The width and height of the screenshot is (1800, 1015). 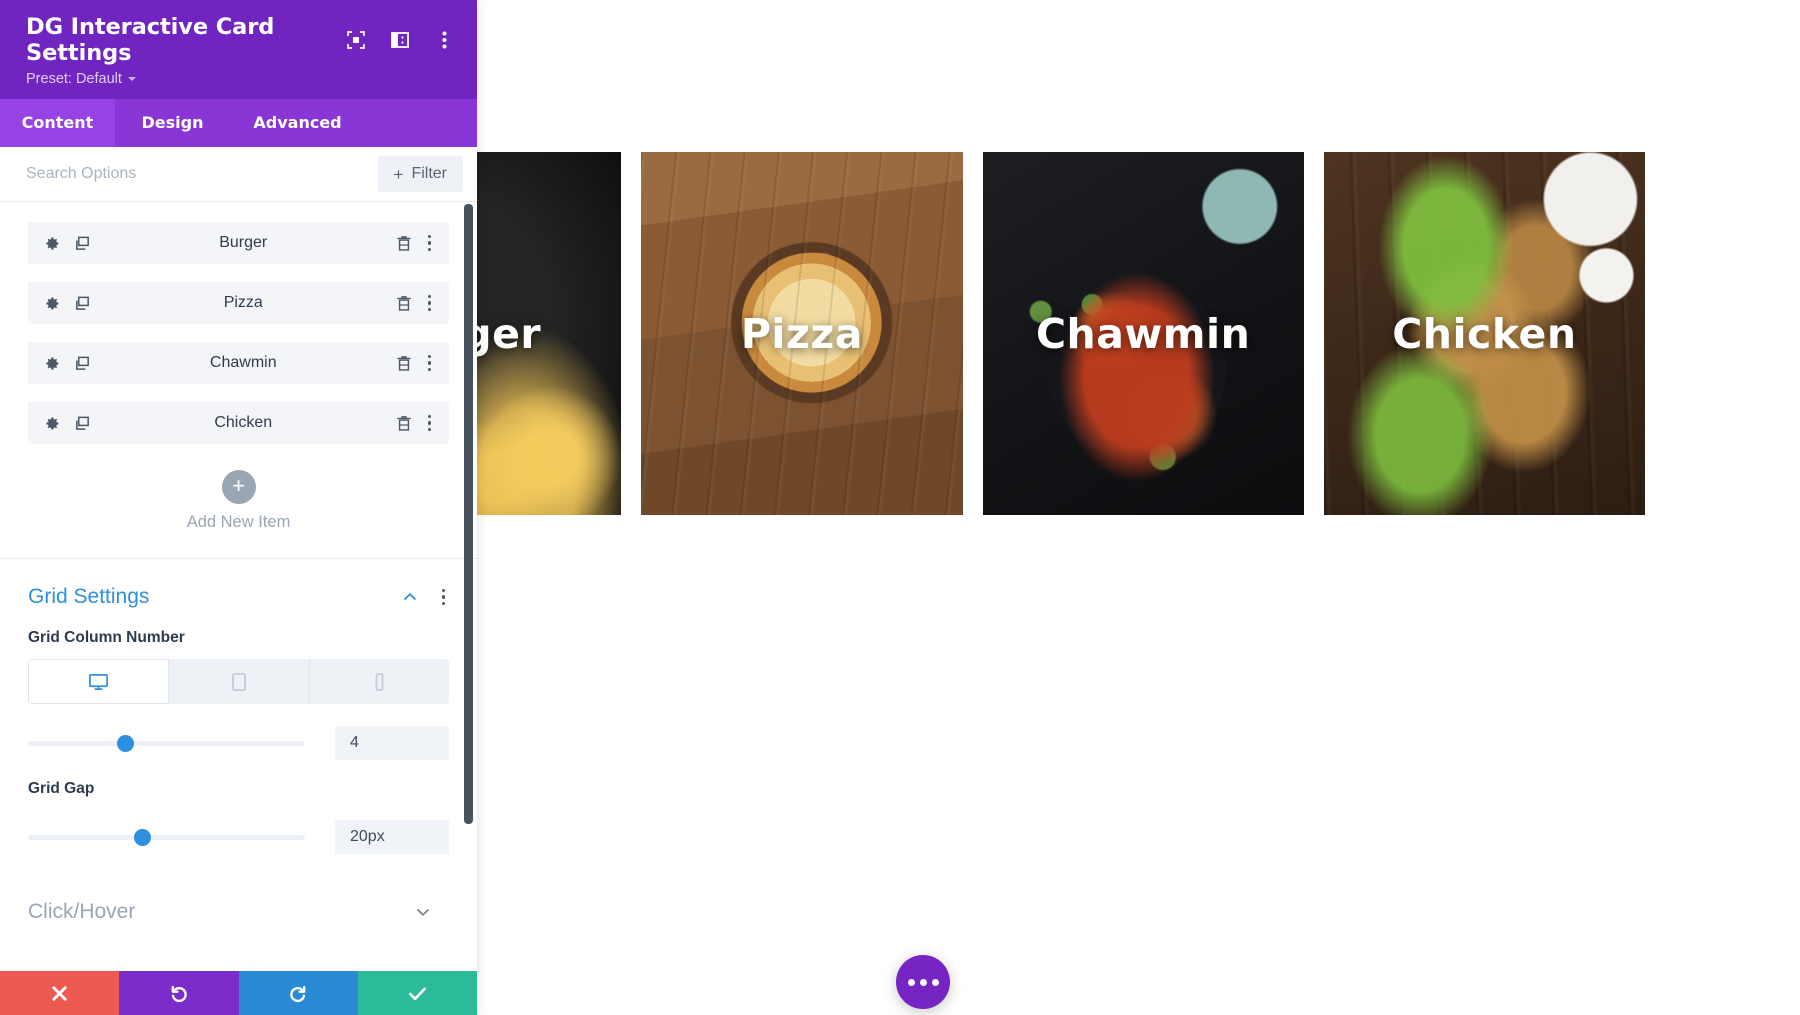 I want to click on section-header-grid-settings: Grid Settings, so click(x=238, y=597).